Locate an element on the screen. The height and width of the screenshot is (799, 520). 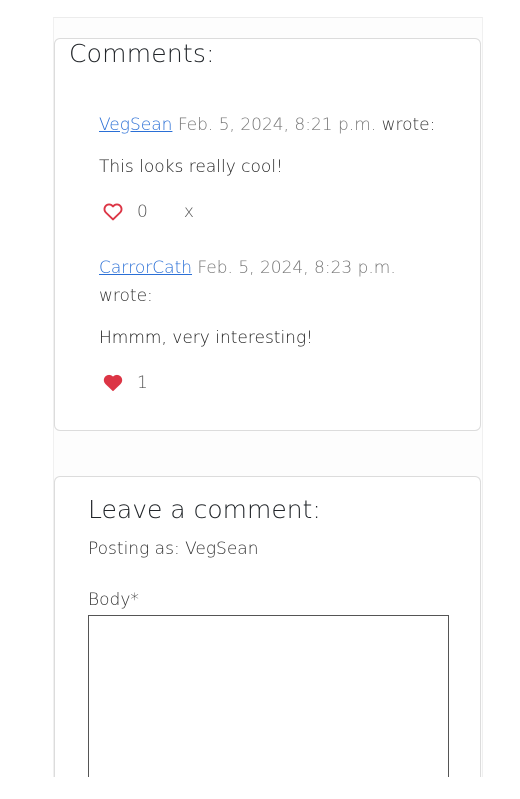
comment-author-link: VegSean is located at coordinates (135, 125).